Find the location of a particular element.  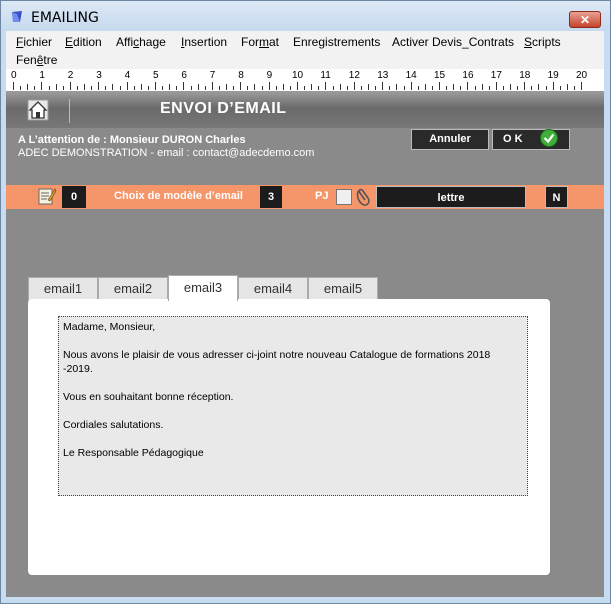

menu-activer-devis-contrats: Activer Devis_Contrats is located at coordinates (453, 42).